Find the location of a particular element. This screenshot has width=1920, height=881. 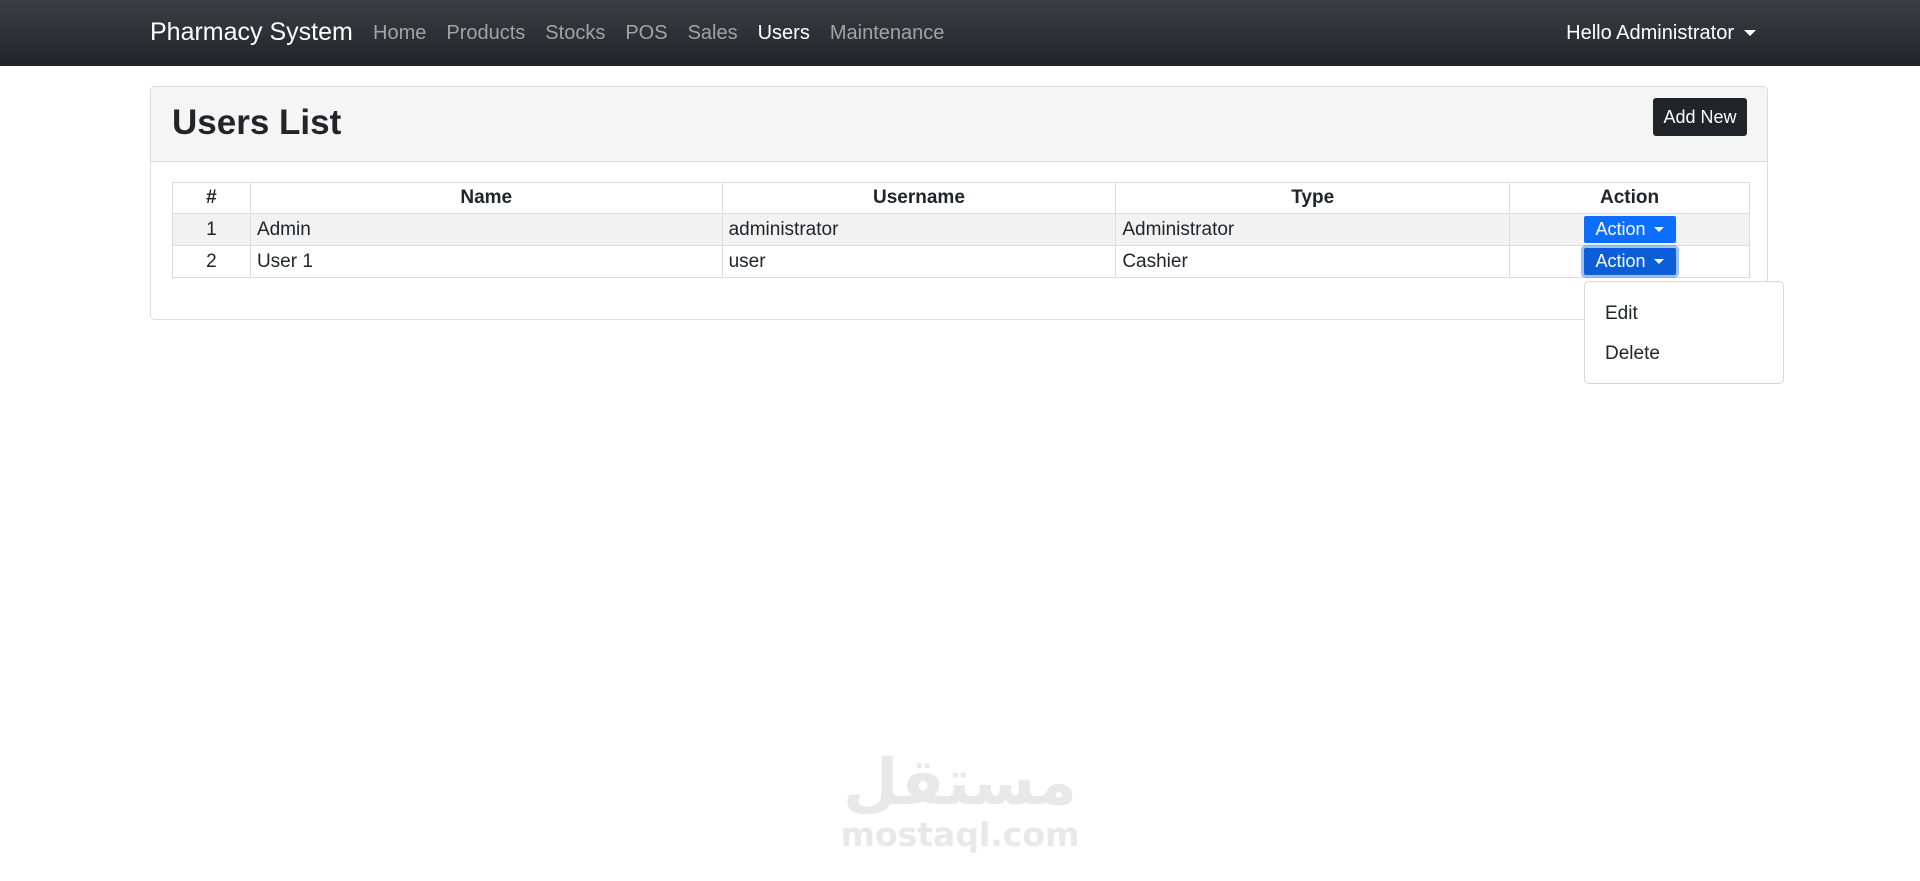

column-header-number: # is located at coordinates (211, 198).